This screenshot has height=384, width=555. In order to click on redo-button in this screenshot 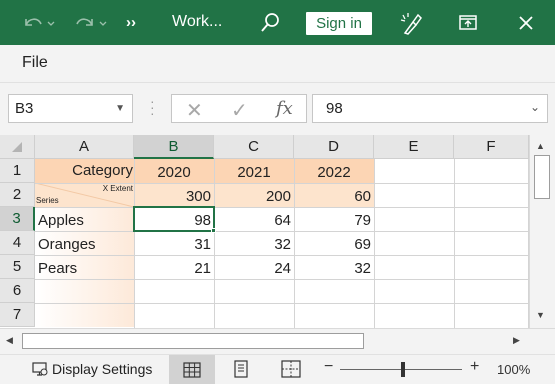, I will do `click(90, 22)`.